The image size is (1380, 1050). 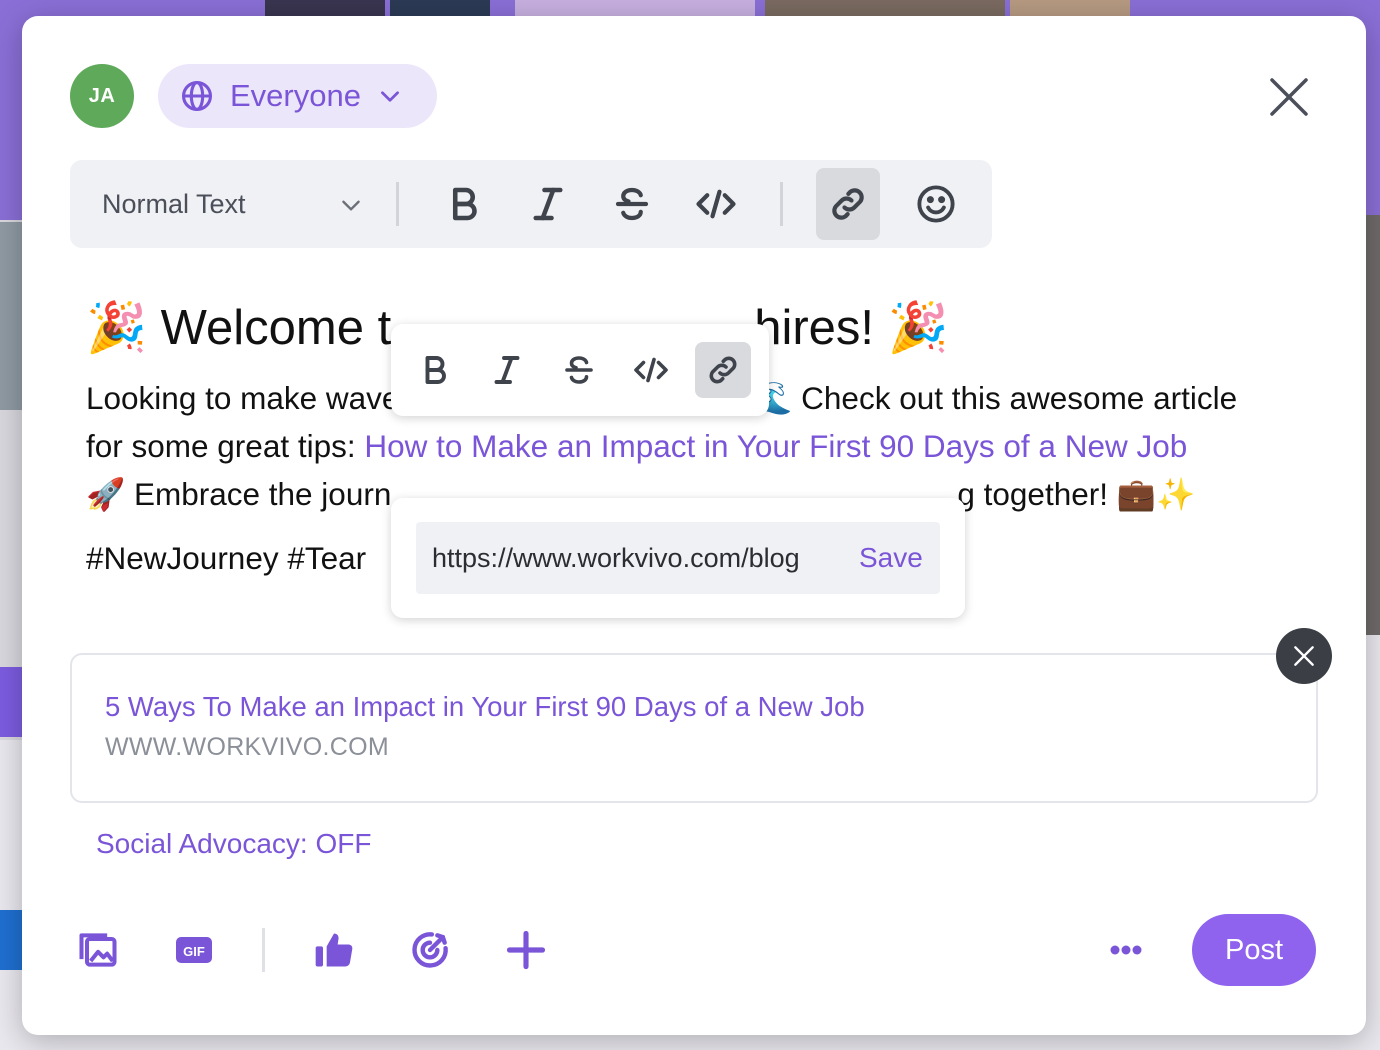 I want to click on plus-icon, so click(x=526, y=950).